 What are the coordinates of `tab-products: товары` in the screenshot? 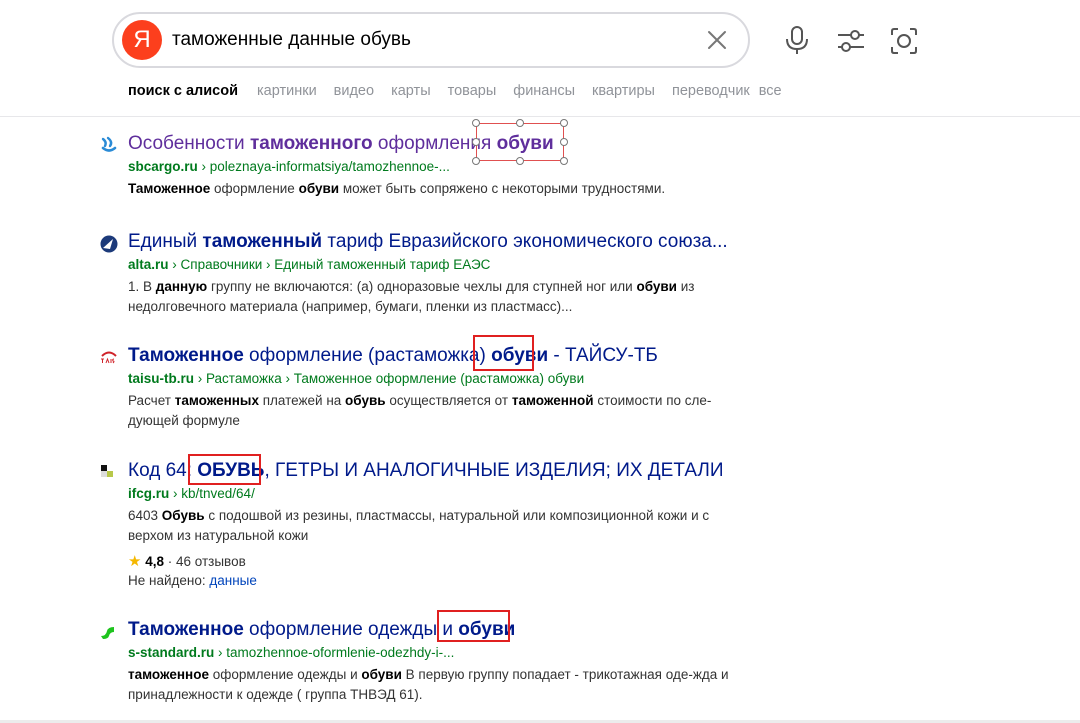 It's located at (472, 91).